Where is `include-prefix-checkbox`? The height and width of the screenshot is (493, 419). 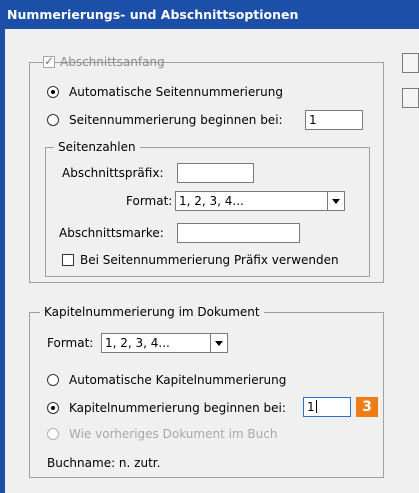 include-prefix-checkbox is located at coordinates (68, 260).